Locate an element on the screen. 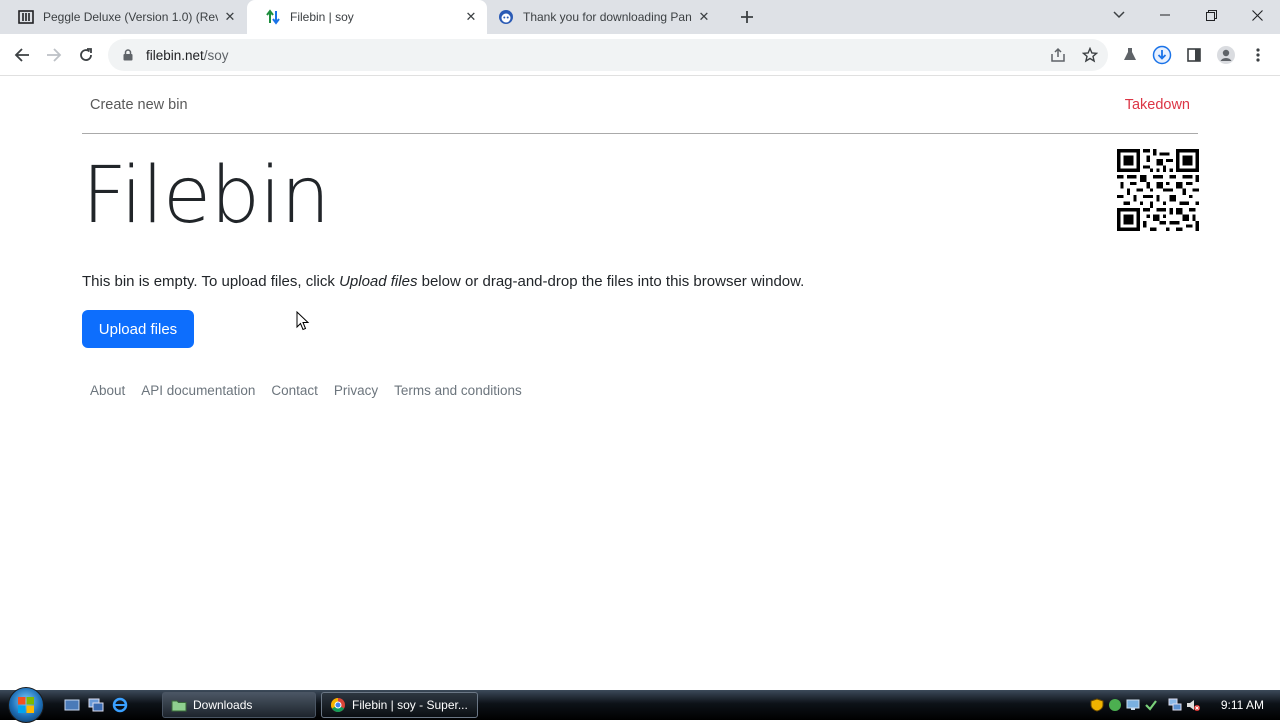  footer-link-privacy: Privacy is located at coordinates (356, 390).